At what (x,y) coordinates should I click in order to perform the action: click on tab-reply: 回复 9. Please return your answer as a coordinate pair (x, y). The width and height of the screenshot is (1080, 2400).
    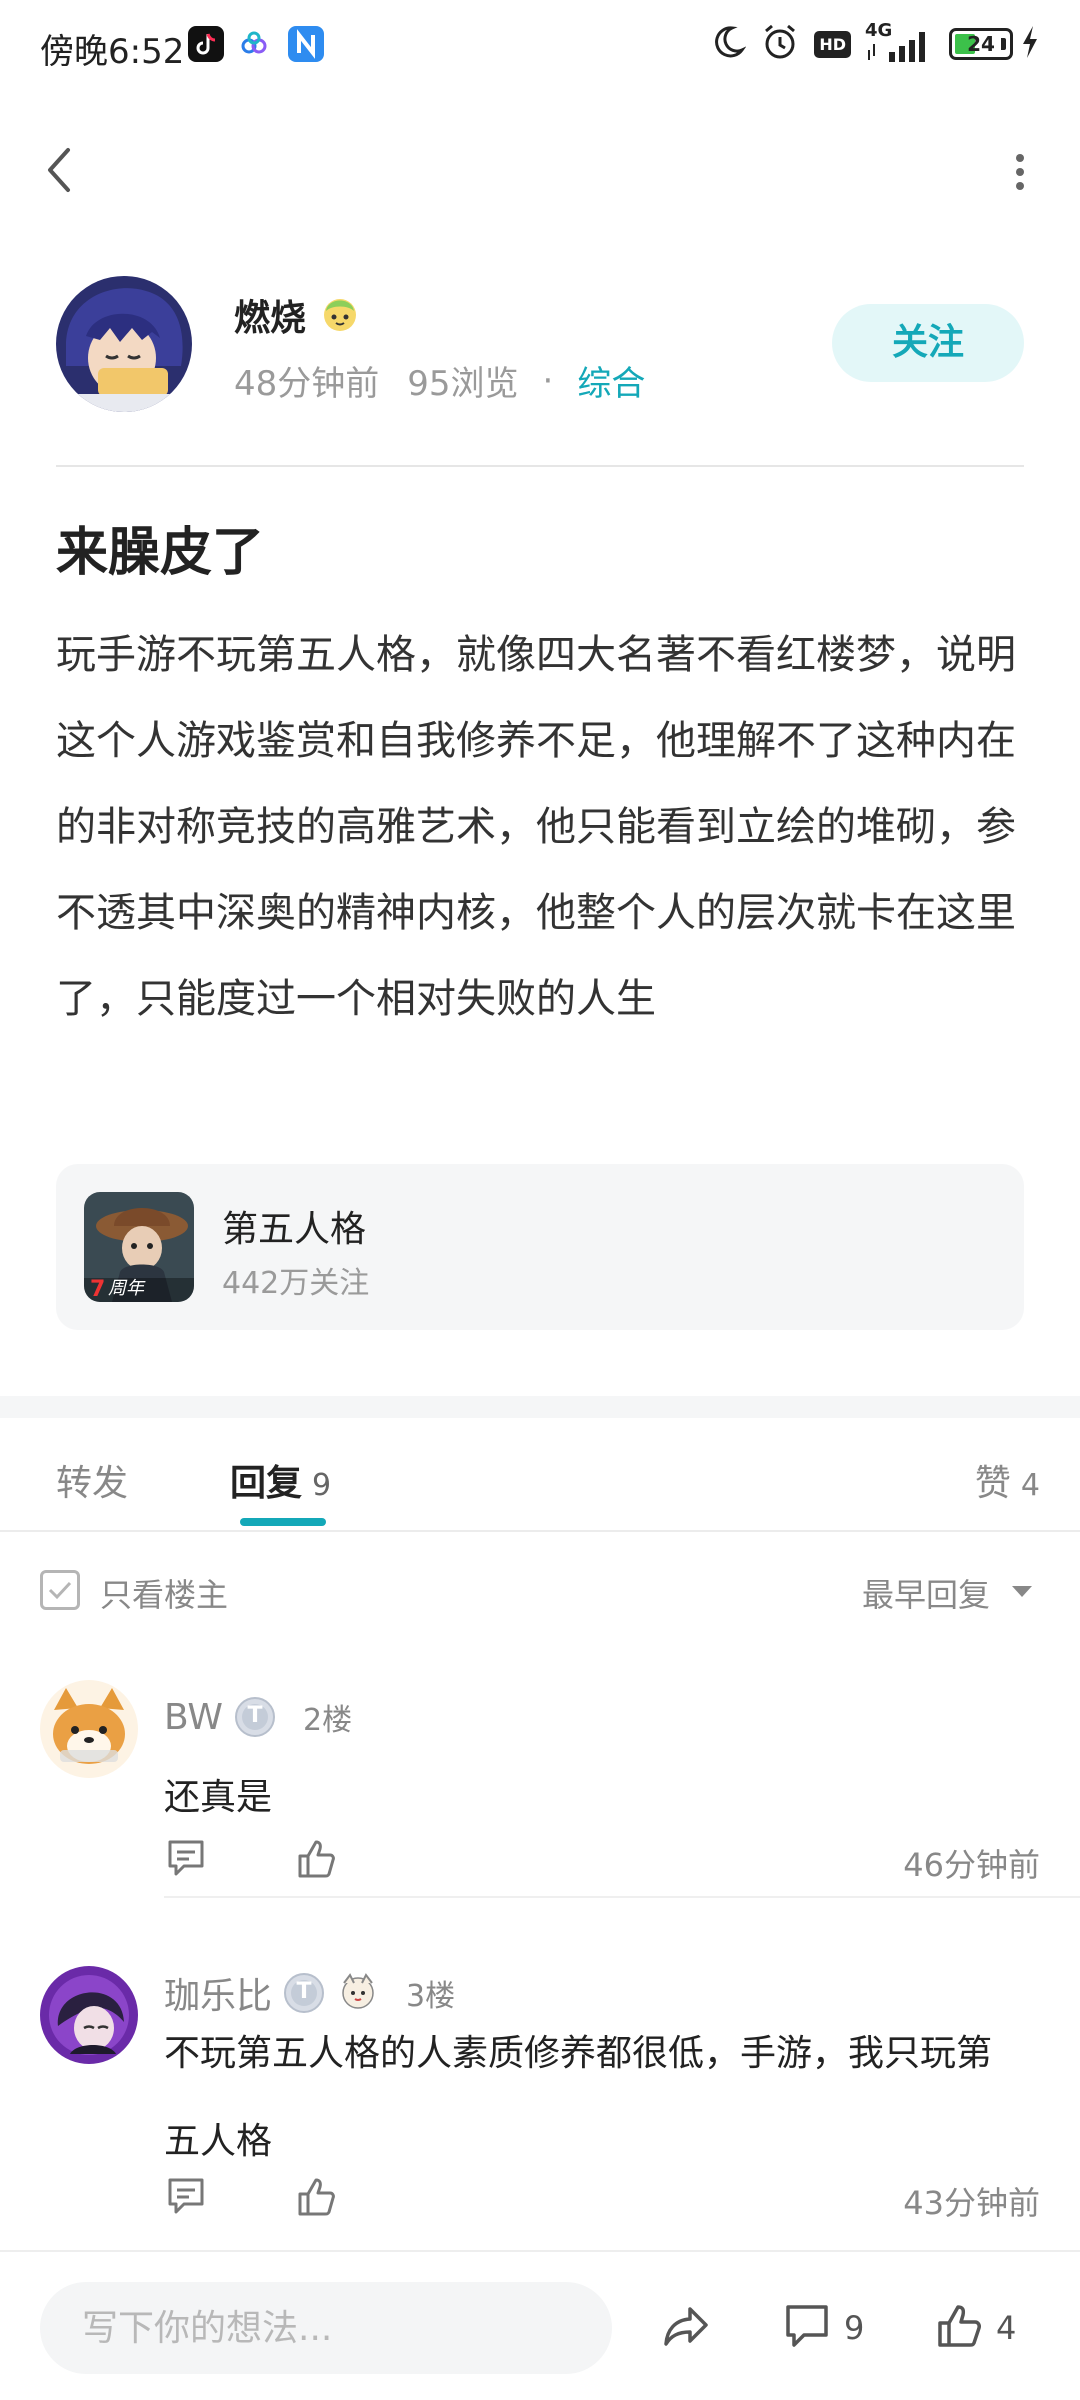
    Looking at the image, I should click on (280, 1480).